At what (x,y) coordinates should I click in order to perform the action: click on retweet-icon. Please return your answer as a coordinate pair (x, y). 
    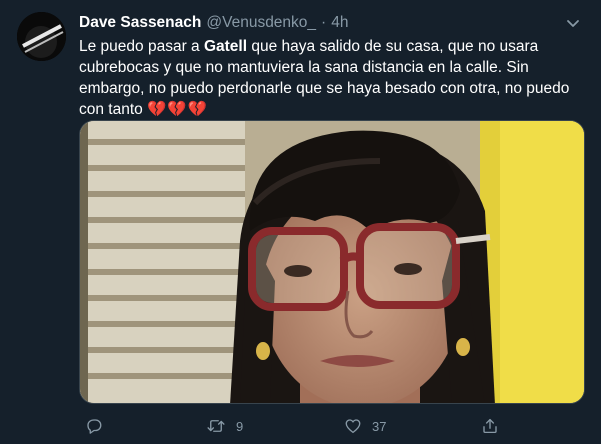
    Looking at the image, I should click on (216, 426).